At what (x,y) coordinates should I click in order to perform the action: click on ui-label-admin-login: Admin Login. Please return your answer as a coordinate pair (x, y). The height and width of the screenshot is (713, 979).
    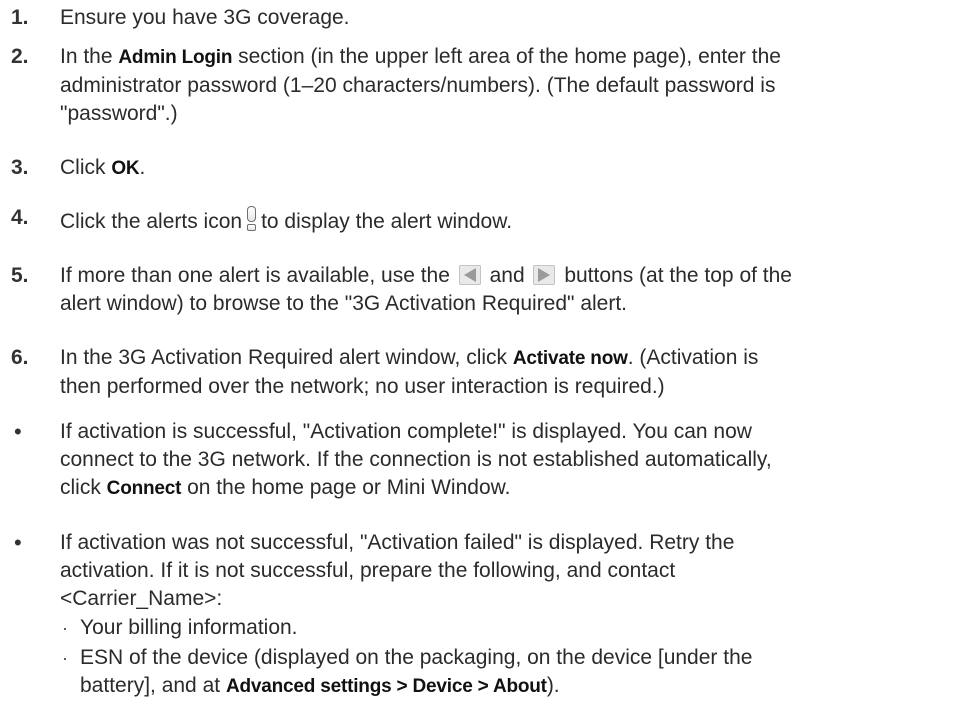
    Looking at the image, I should click on (175, 57).